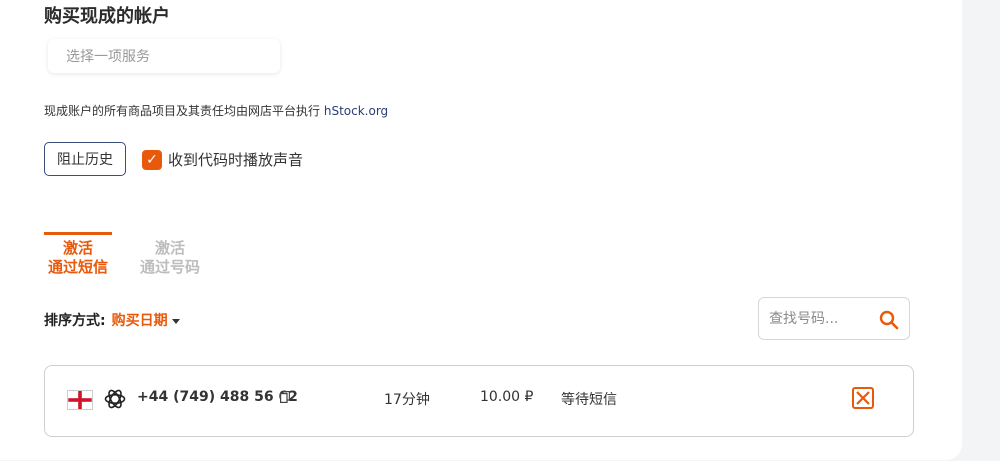 The height and width of the screenshot is (461, 1000). I want to click on notice-text: 现成账户的所有商品项目及其责任均由网店平台执行 hStock.org, so click(216, 110).